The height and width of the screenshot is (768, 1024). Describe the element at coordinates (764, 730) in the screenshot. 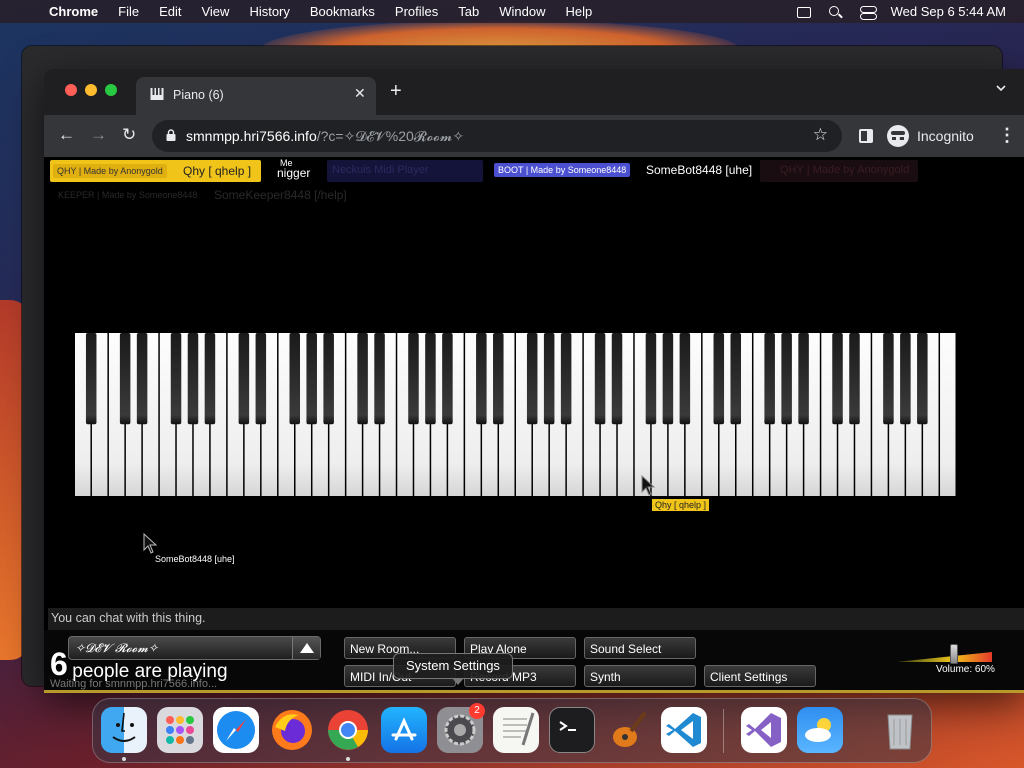

I see `visual-studio-icon` at that location.